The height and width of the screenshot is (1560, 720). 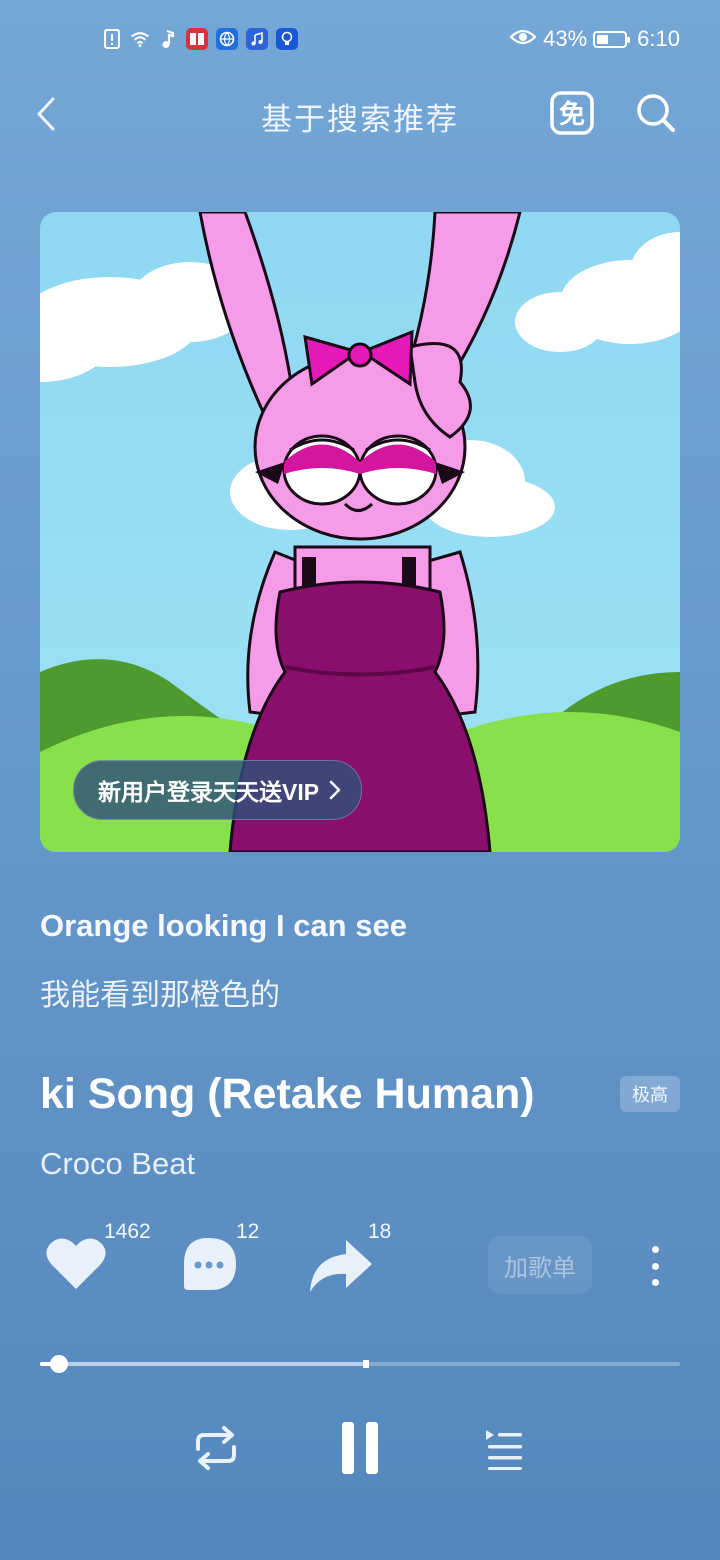 I want to click on eye-icon, so click(x=523, y=39).